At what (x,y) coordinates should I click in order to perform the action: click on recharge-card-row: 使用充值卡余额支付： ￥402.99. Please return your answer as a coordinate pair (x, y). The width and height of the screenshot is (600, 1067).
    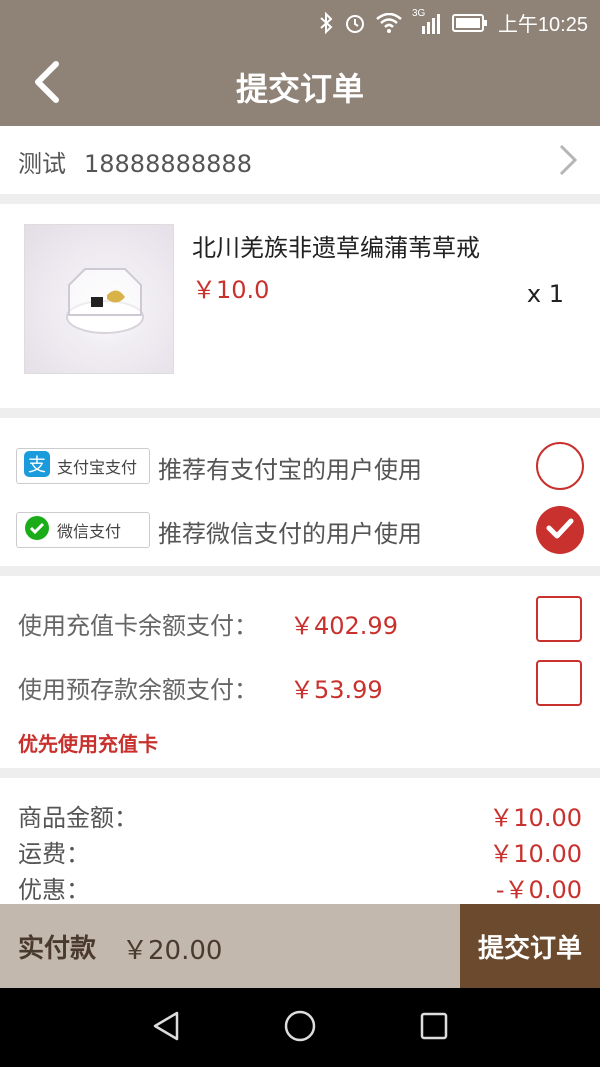
    Looking at the image, I should click on (300, 621).